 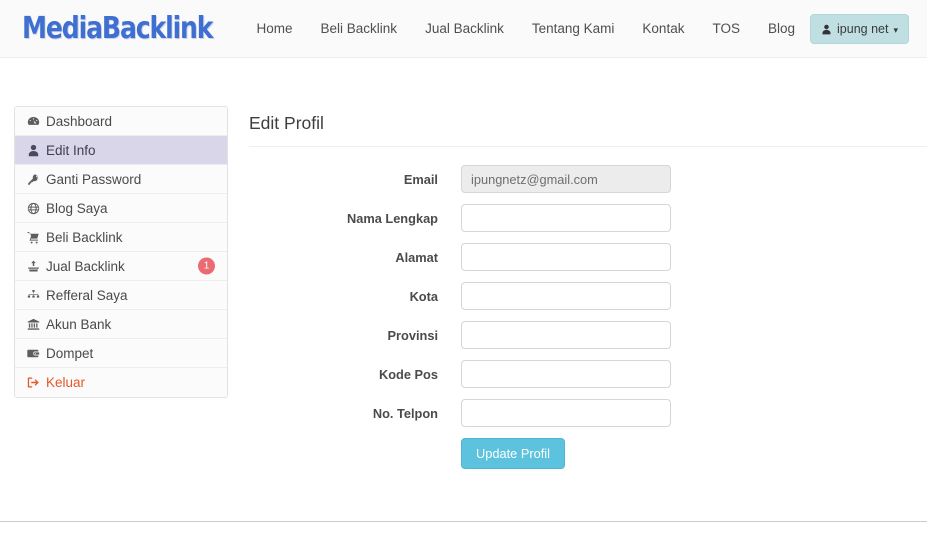 I want to click on input-nama-lengkap, so click(x=566, y=218).